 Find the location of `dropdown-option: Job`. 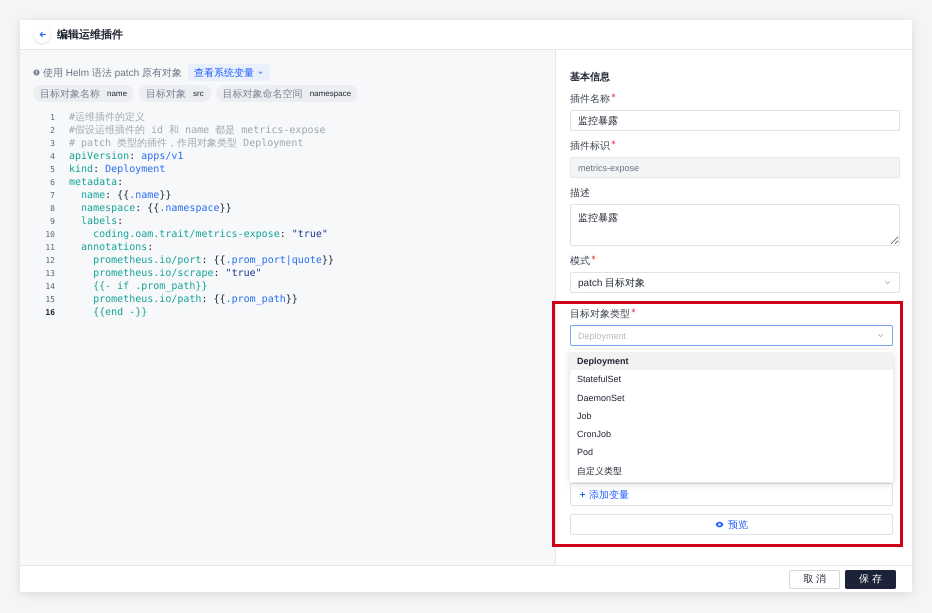

dropdown-option: Job is located at coordinates (731, 416).